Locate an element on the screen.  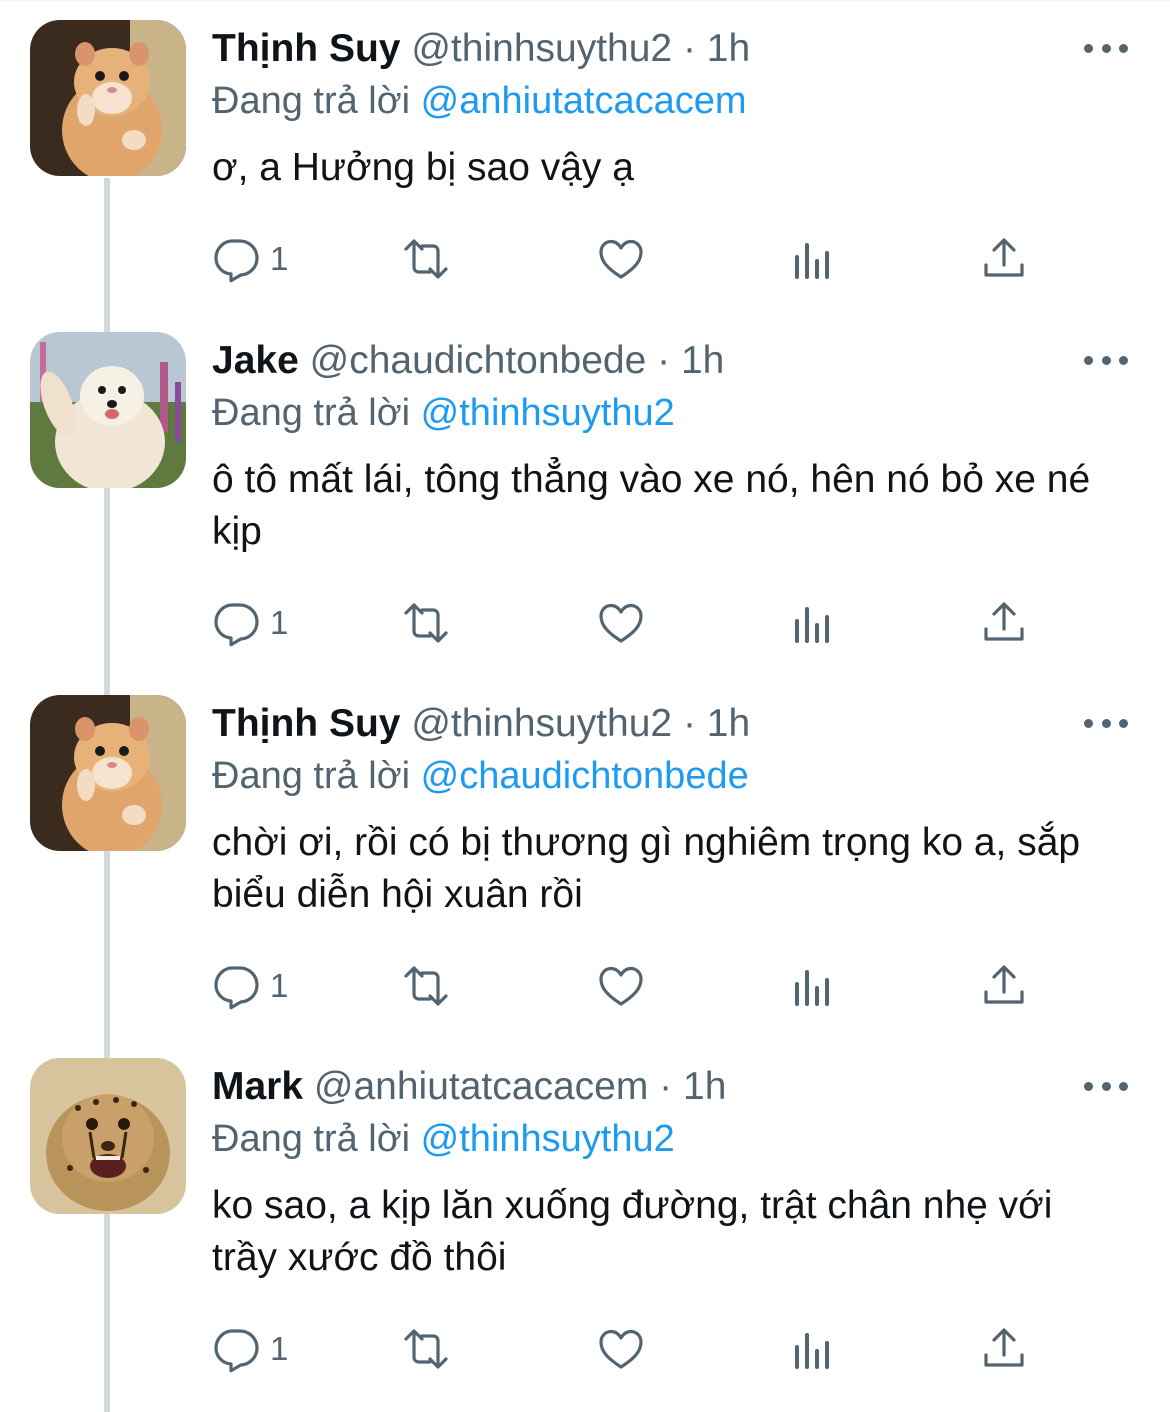
user-handle: @chaudichtonbede is located at coordinates (478, 360).